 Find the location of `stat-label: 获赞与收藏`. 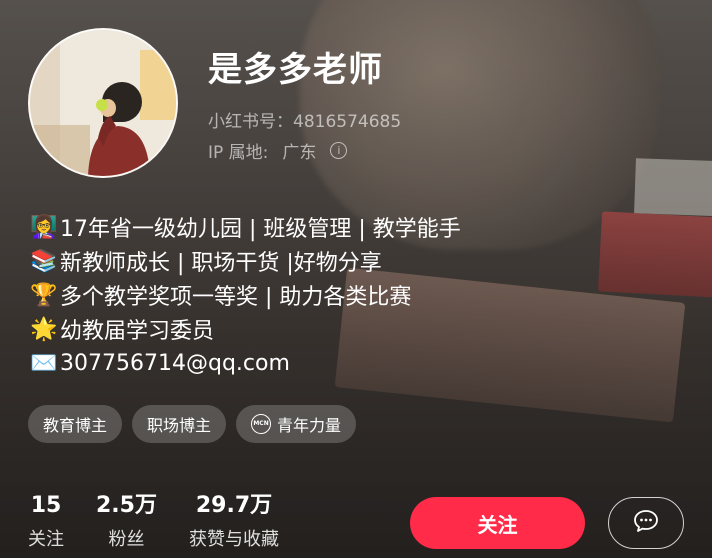

stat-label: 获赞与收藏 is located at coordinates (233, 539).